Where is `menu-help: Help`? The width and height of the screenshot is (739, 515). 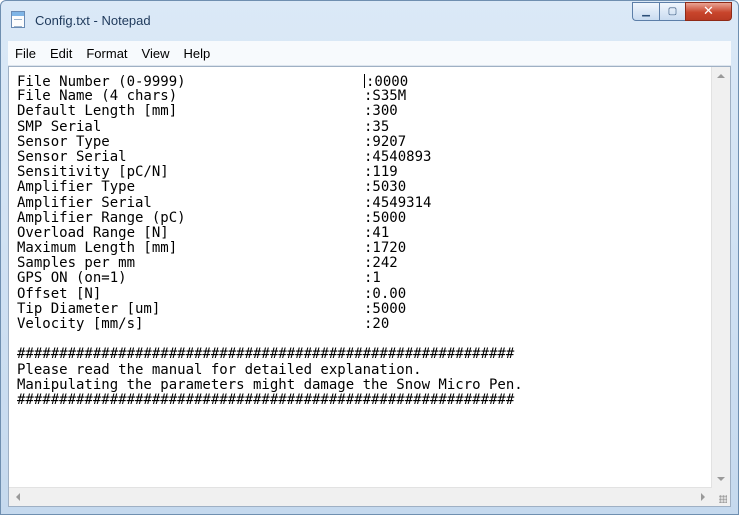
menu-help: Help is located at coordinates (196, 53).